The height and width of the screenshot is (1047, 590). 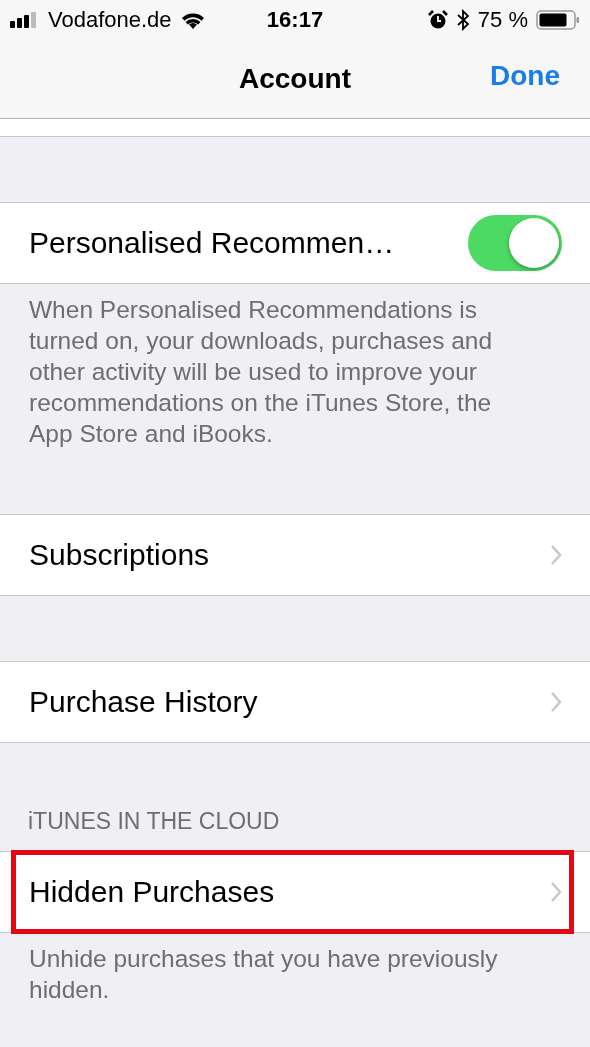 I want to click on battery-icon, so click(x=558, y=20).